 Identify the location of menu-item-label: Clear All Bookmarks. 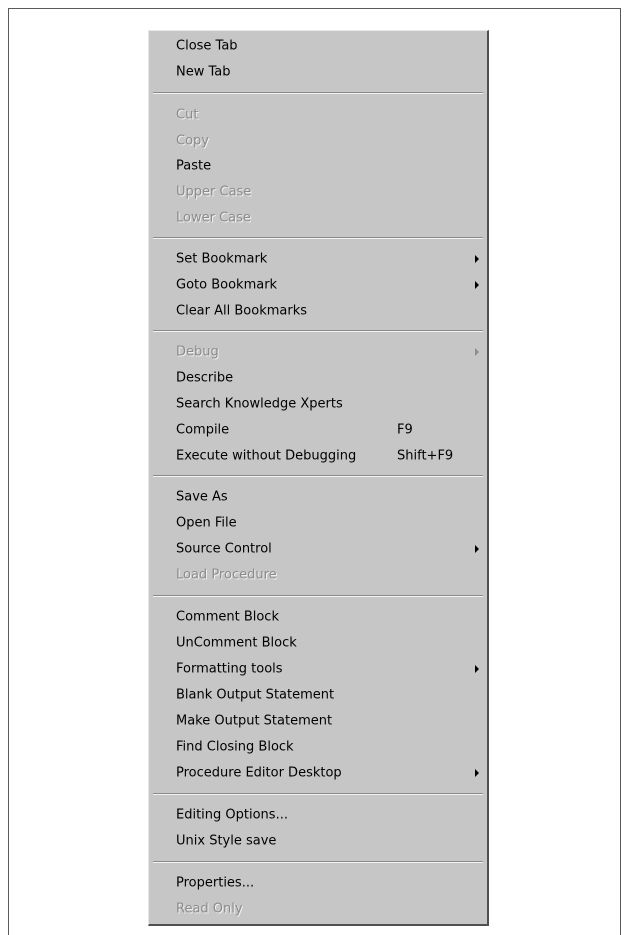
(242, 311).